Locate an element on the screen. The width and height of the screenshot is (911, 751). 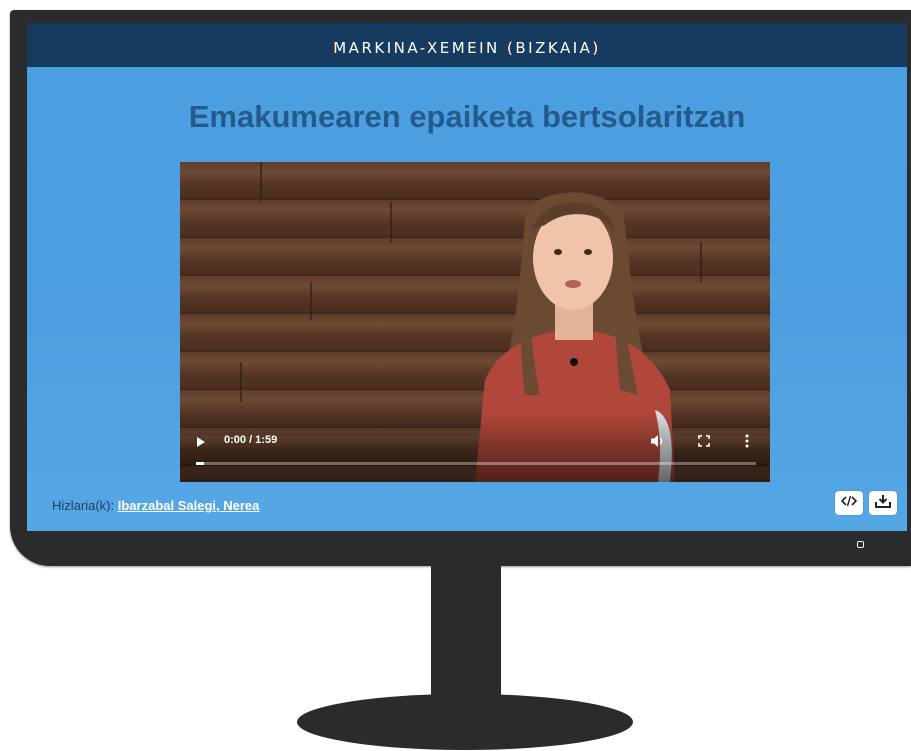
download-icon is located at coordinates (883, 503).